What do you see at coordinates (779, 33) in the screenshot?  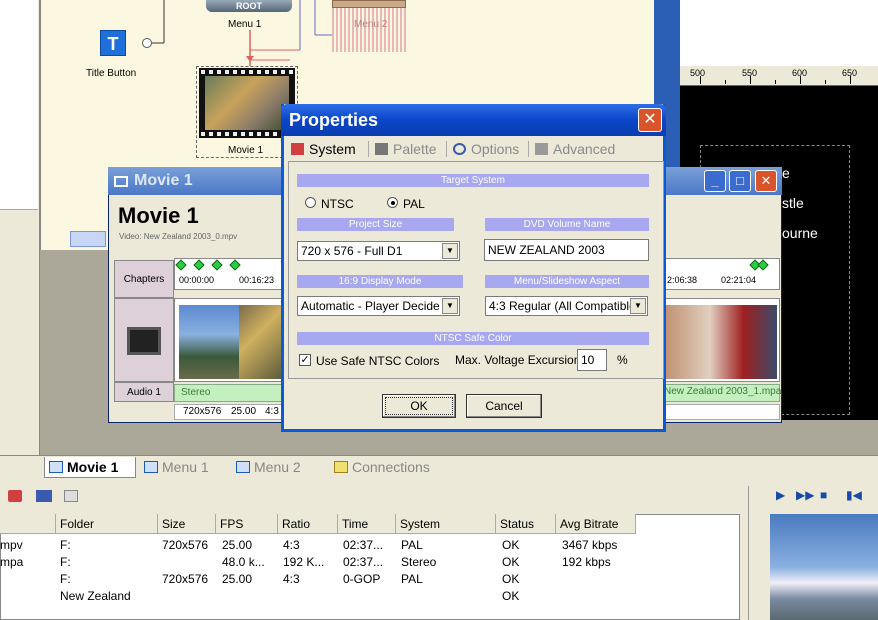 I see `preview-top` at bounding box center [779, 33].